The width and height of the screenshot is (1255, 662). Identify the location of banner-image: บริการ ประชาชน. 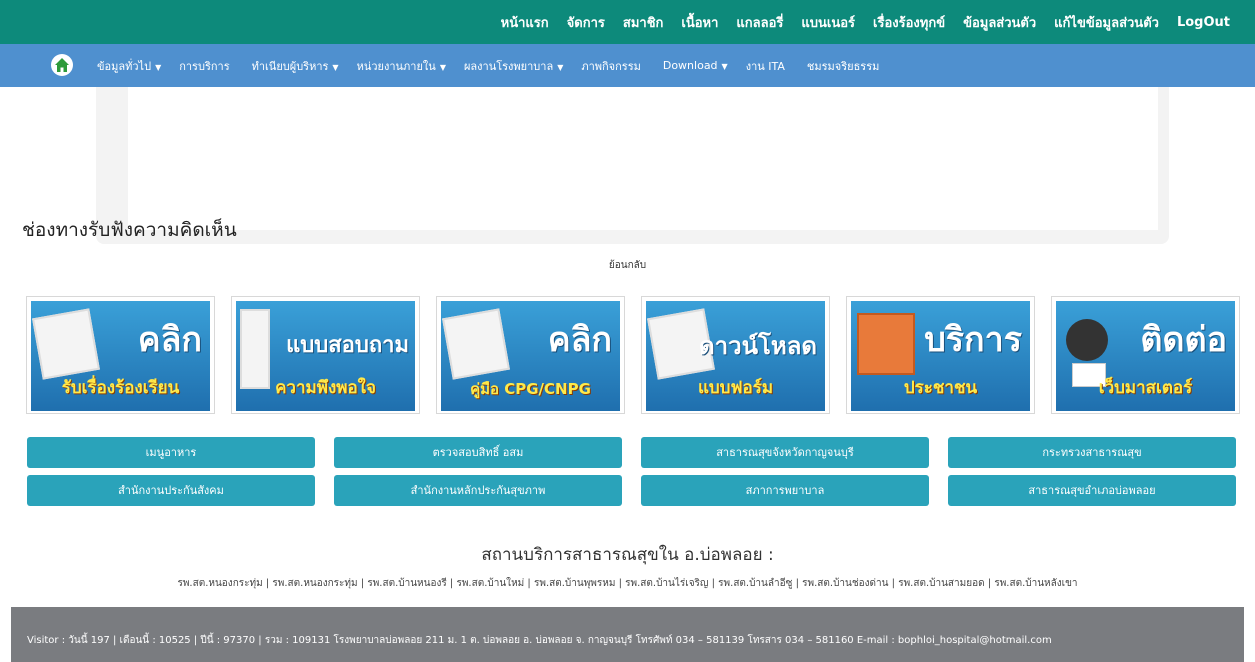
(940, 356).